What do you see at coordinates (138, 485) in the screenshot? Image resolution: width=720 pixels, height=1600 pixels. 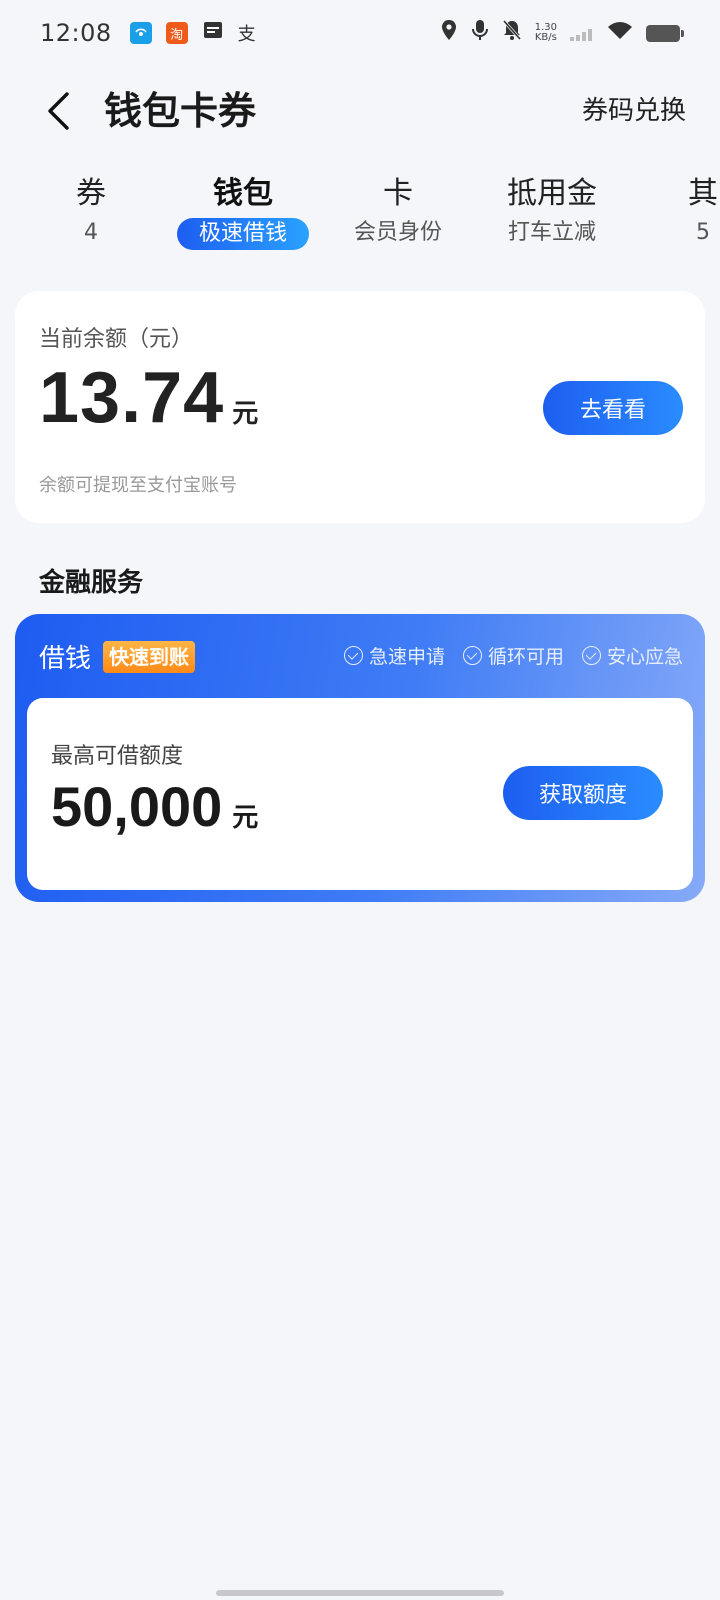 I see `balance-note: 余额可提现至支付宝账号` at bounding box center [138, 485].